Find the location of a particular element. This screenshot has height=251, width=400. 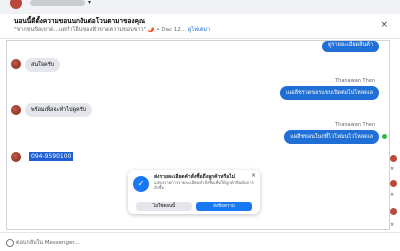

account-bar: ▾ is located at coordinates (200, 7).